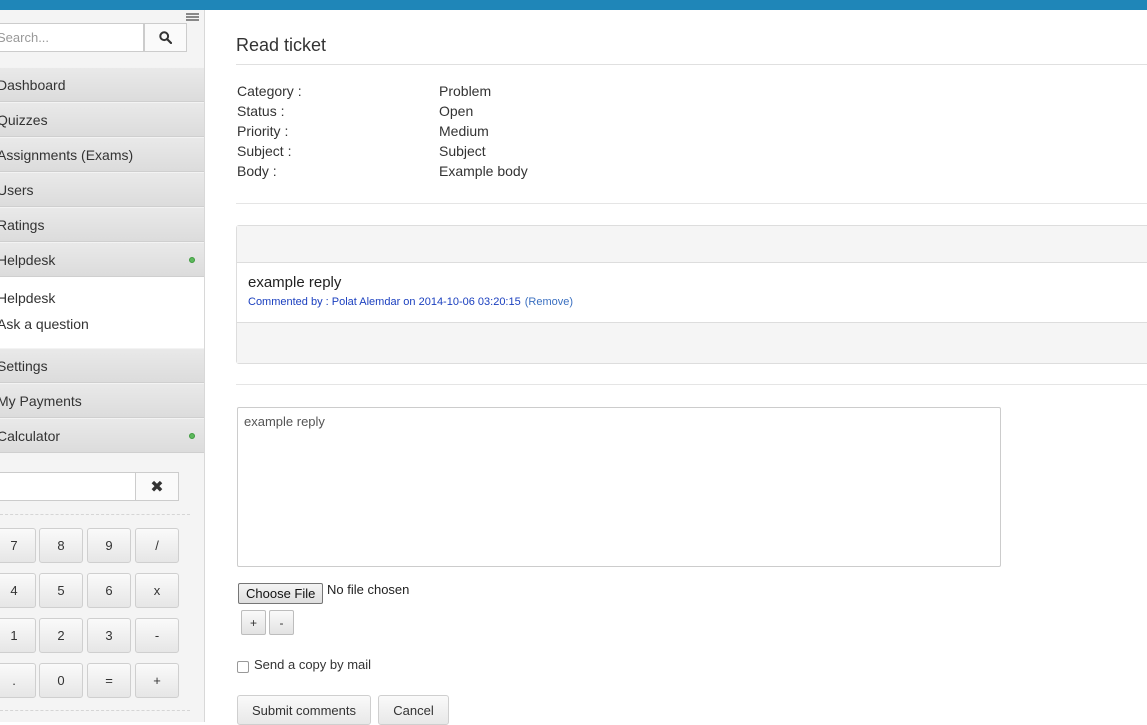 This screenshot has width=1147, height=725. Describe the element at coordinates (102, 298) in the screenshot. I see `submenu-item-helpdesk: Helpdesk` at that location.